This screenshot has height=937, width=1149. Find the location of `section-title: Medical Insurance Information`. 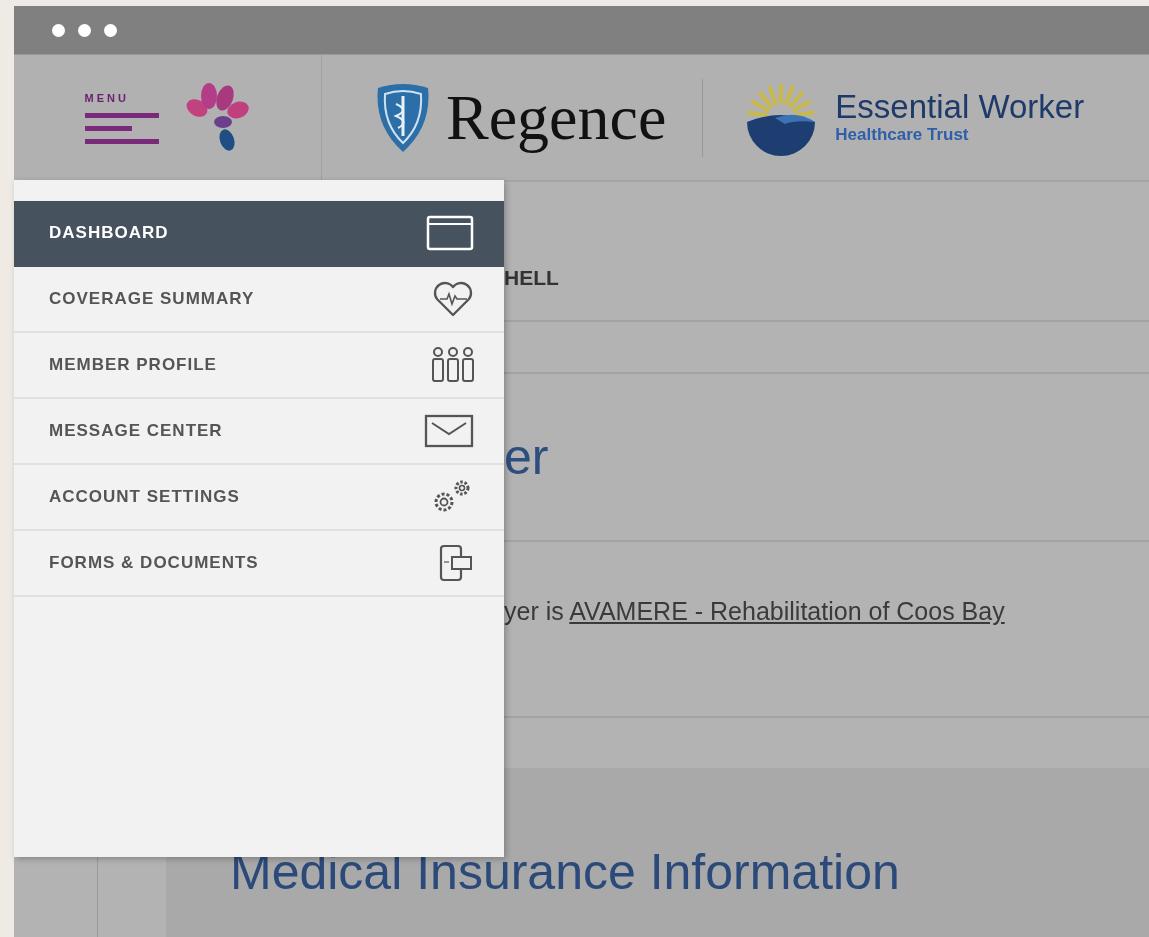

section-title: Medical Insurance Information is located at coordinates (565, 872).